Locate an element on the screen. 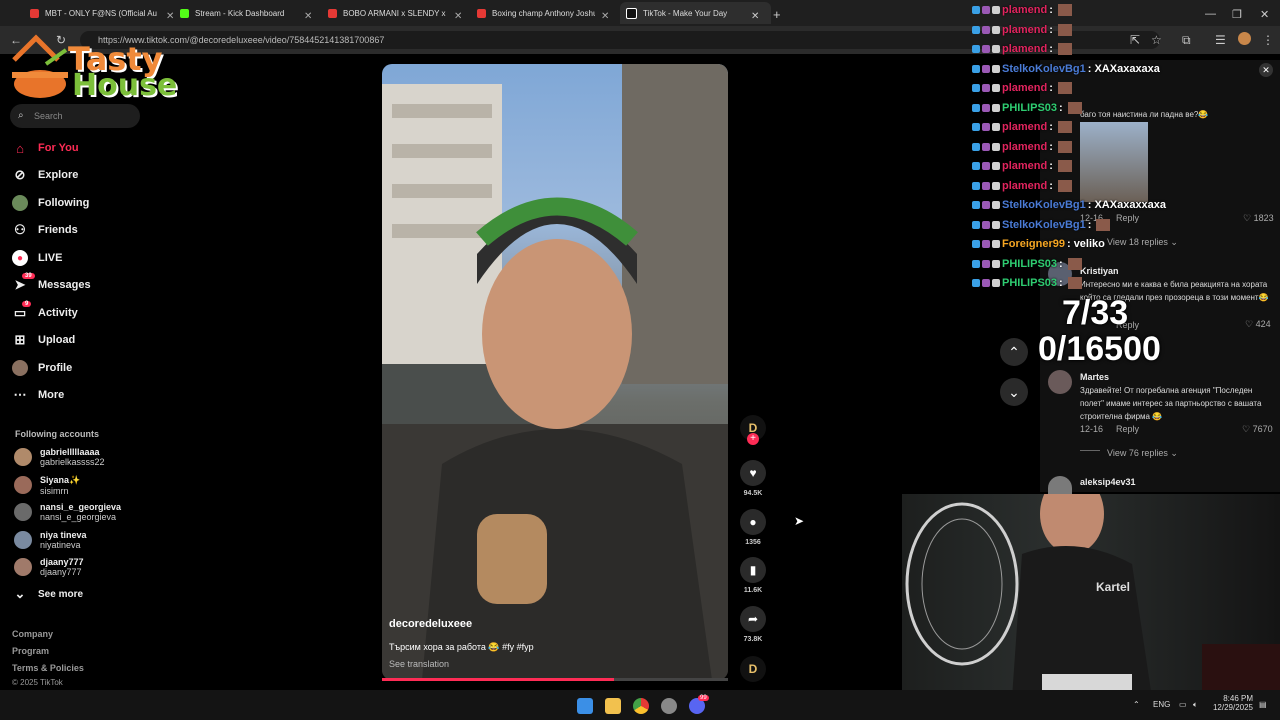 This screenshot has width=1280, height=720. steam-icon is located at coordinates (669, 706).